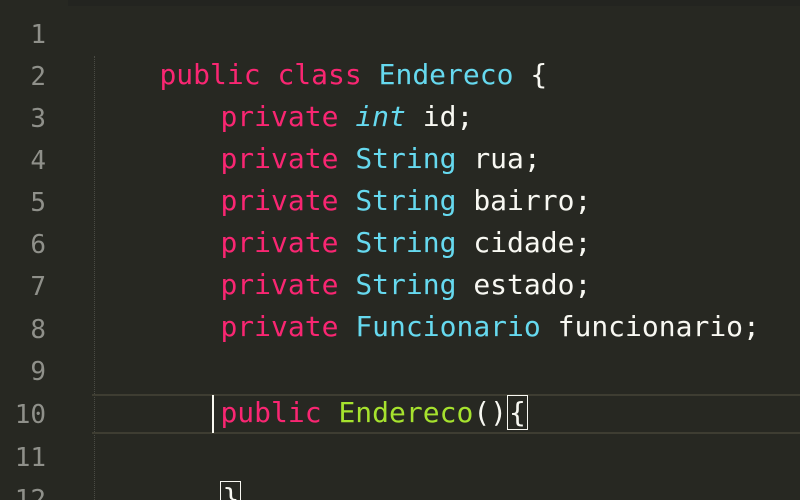 This screenshot has height=500, width=800. What do you see at coordinates (38, 245) in the screenshot?
I see `line-number: 6` at bounding box center [38, 245].